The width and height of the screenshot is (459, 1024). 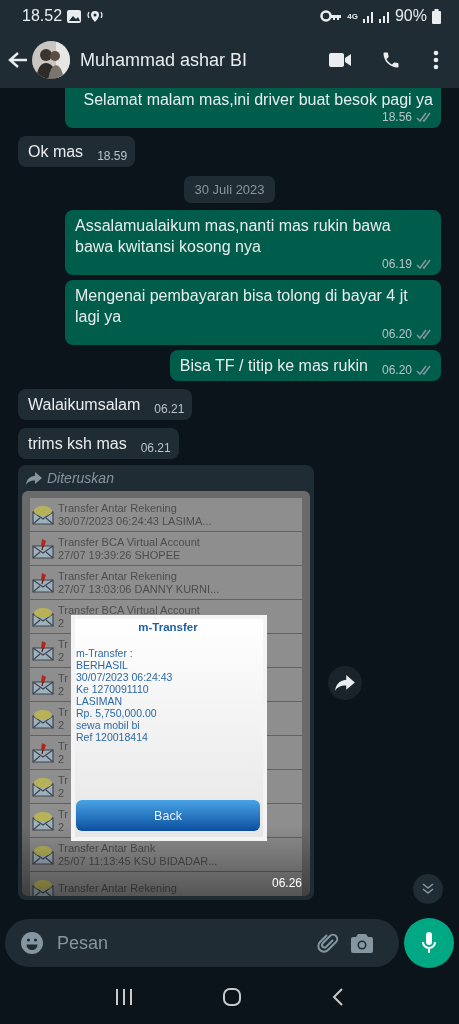 What do you see at coordinates (100, 701) in the screenshot?
I see `dialog-text: LASIMAN` at bounding box center [100, 701].